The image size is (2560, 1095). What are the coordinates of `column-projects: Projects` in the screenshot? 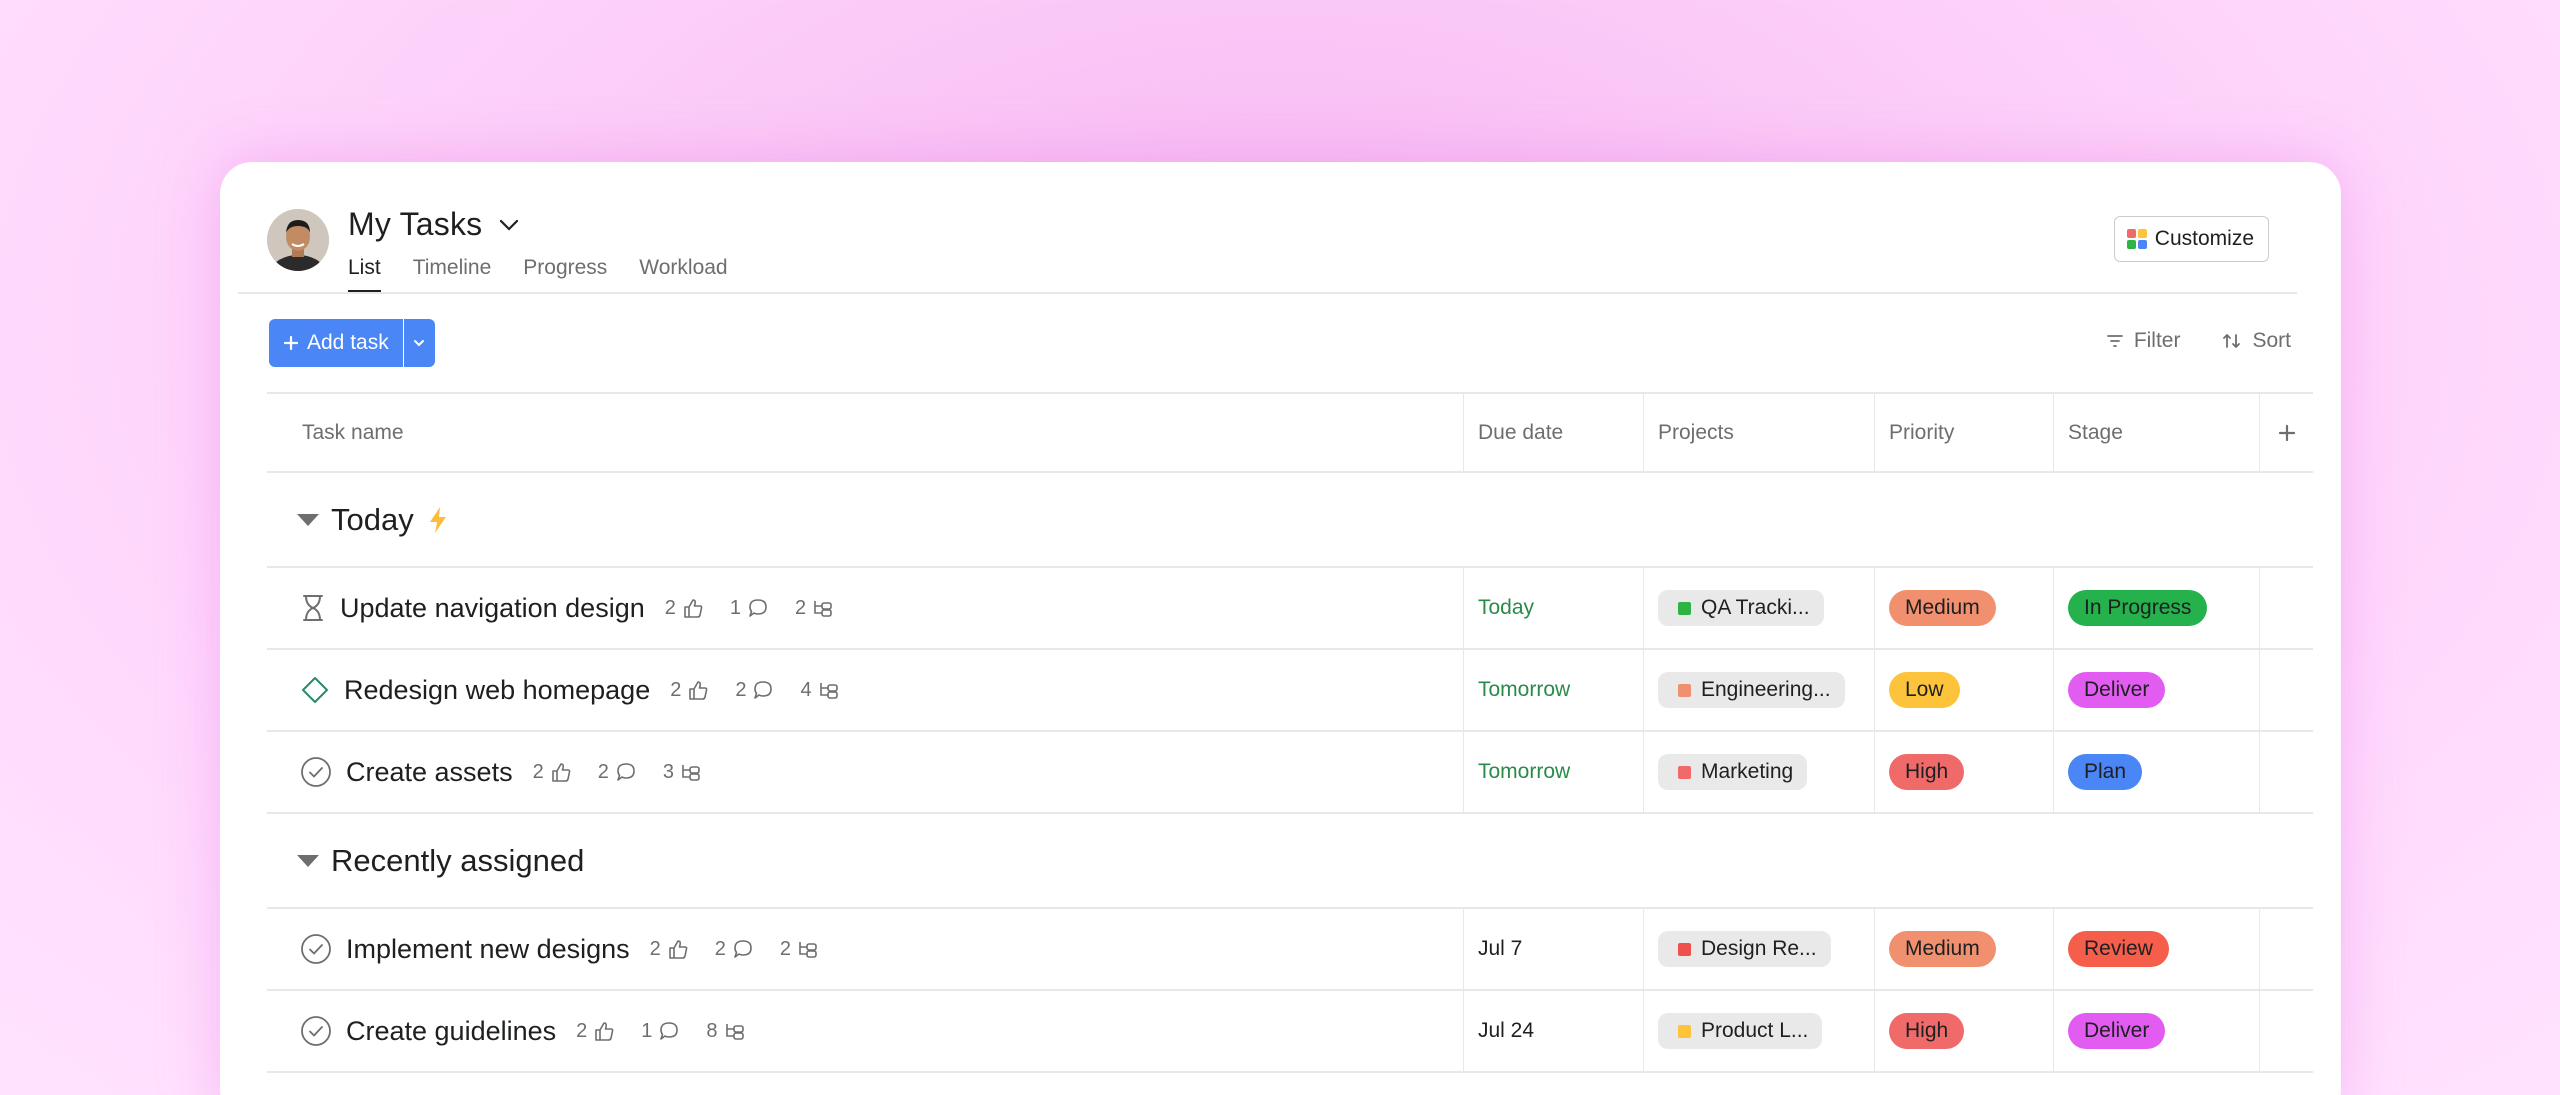 It's located at (1758, 432).